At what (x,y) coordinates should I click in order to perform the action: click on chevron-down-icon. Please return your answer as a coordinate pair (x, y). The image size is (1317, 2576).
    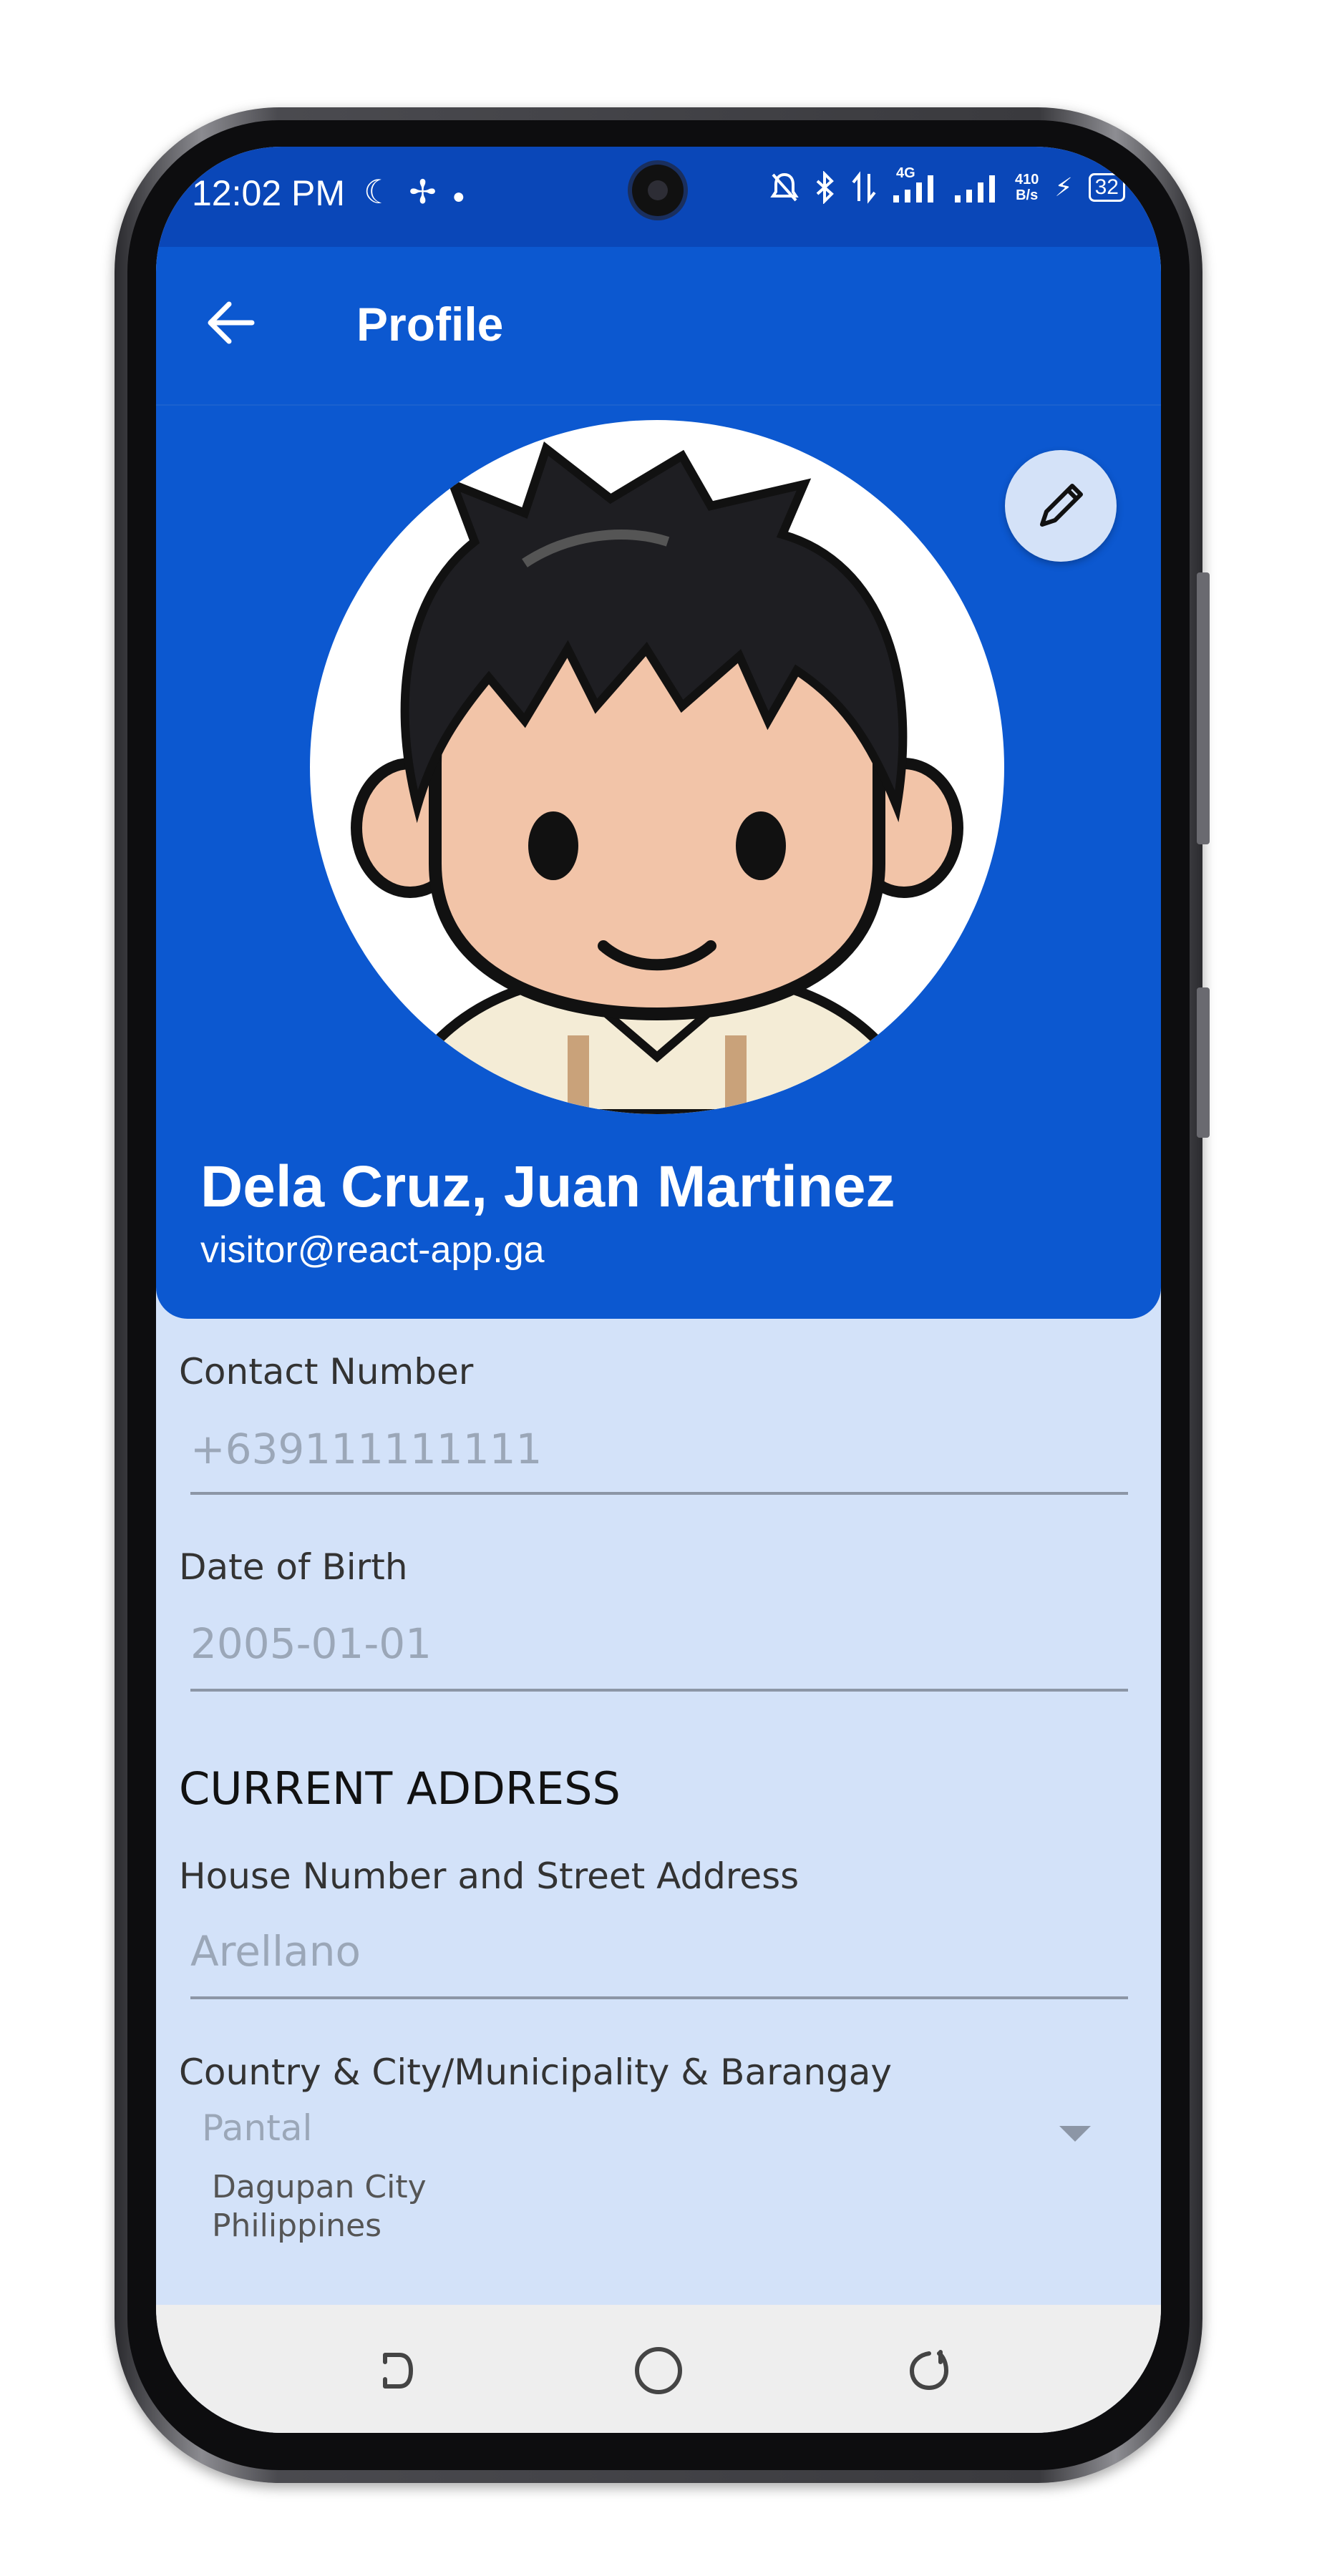
    Looking at the image, I should click on (1075, 2134).